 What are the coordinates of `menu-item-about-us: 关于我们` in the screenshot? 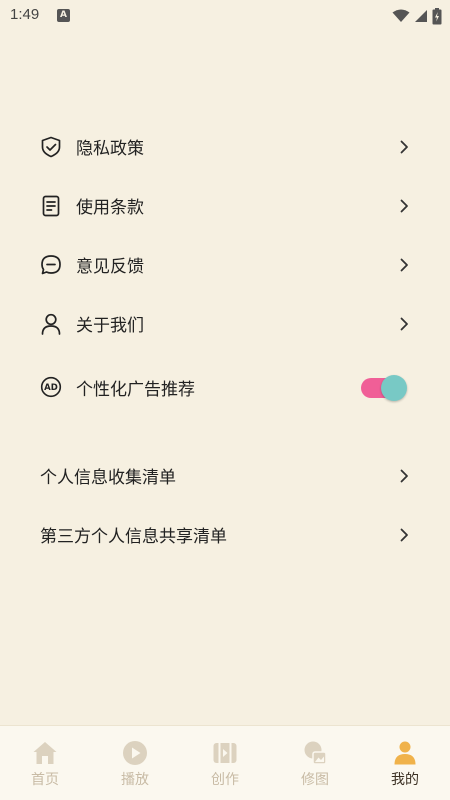 It's located at (225, 323).